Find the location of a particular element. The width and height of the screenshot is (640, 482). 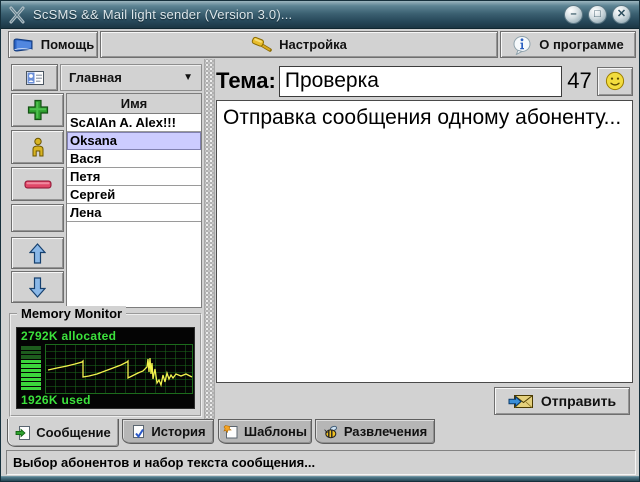

group-button is located at coordinates (34, 77).